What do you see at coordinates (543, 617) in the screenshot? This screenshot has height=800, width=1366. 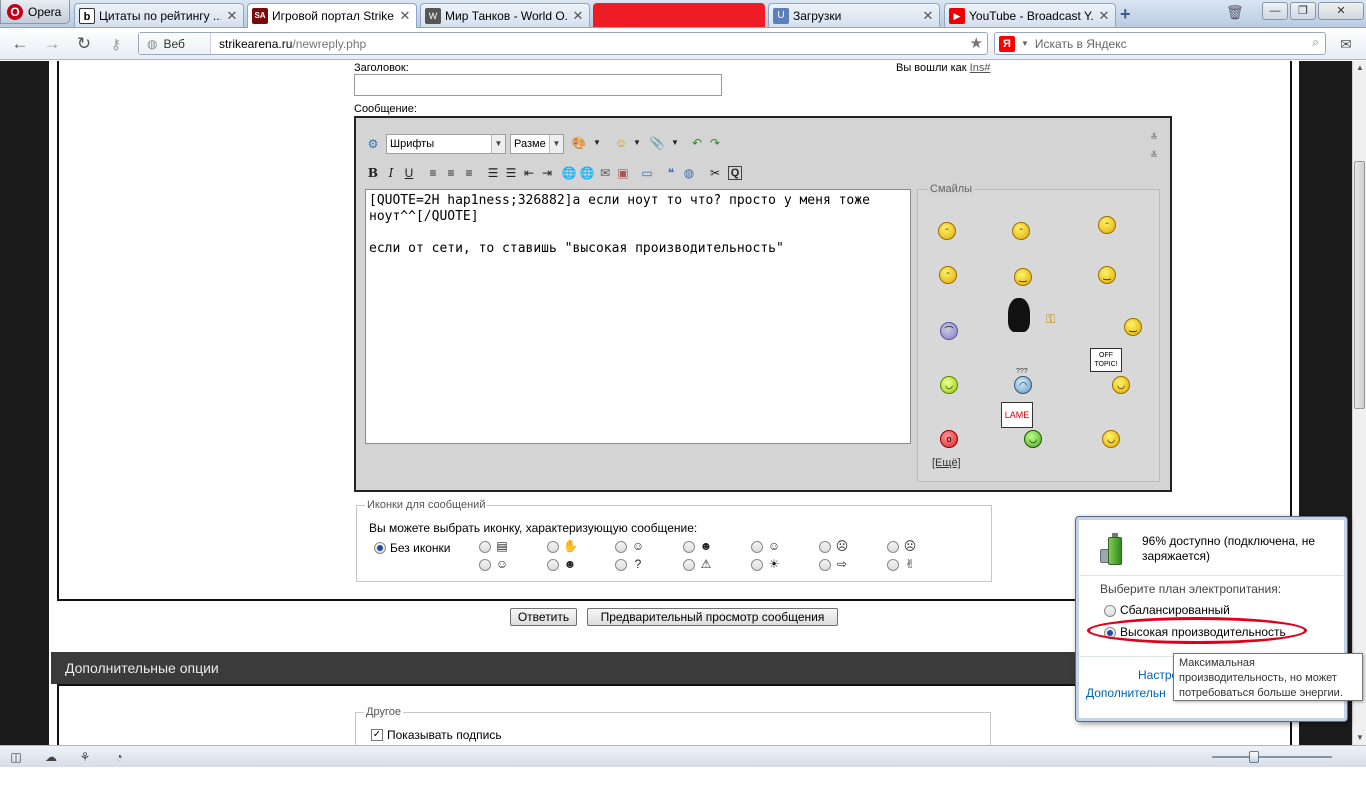 I see `reply-button: Ответить` at bounding box center [543, 617].